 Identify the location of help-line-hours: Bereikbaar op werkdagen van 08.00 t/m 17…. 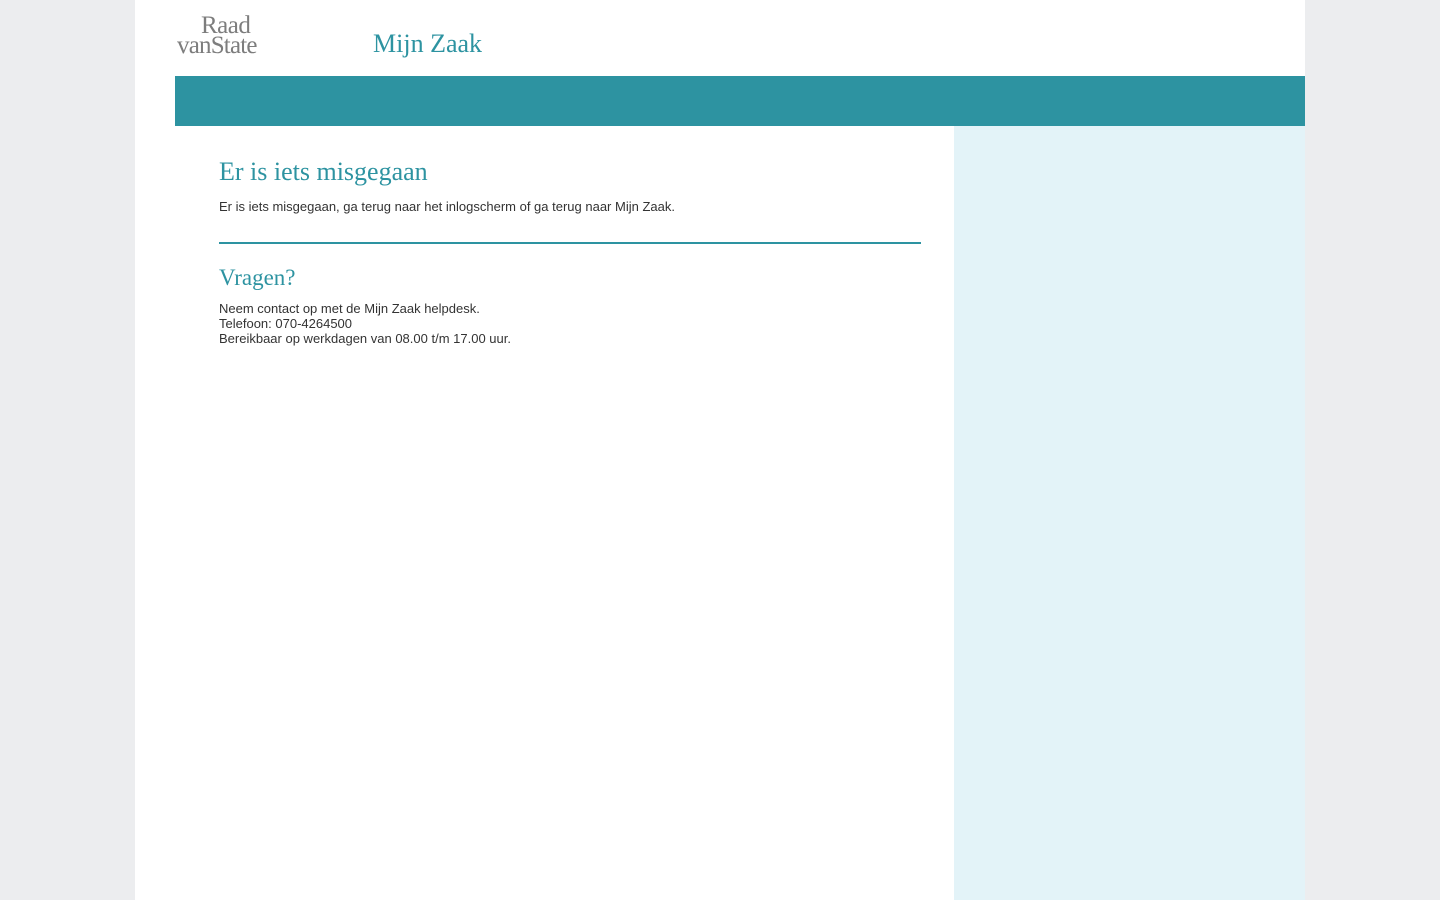
(365, 338).